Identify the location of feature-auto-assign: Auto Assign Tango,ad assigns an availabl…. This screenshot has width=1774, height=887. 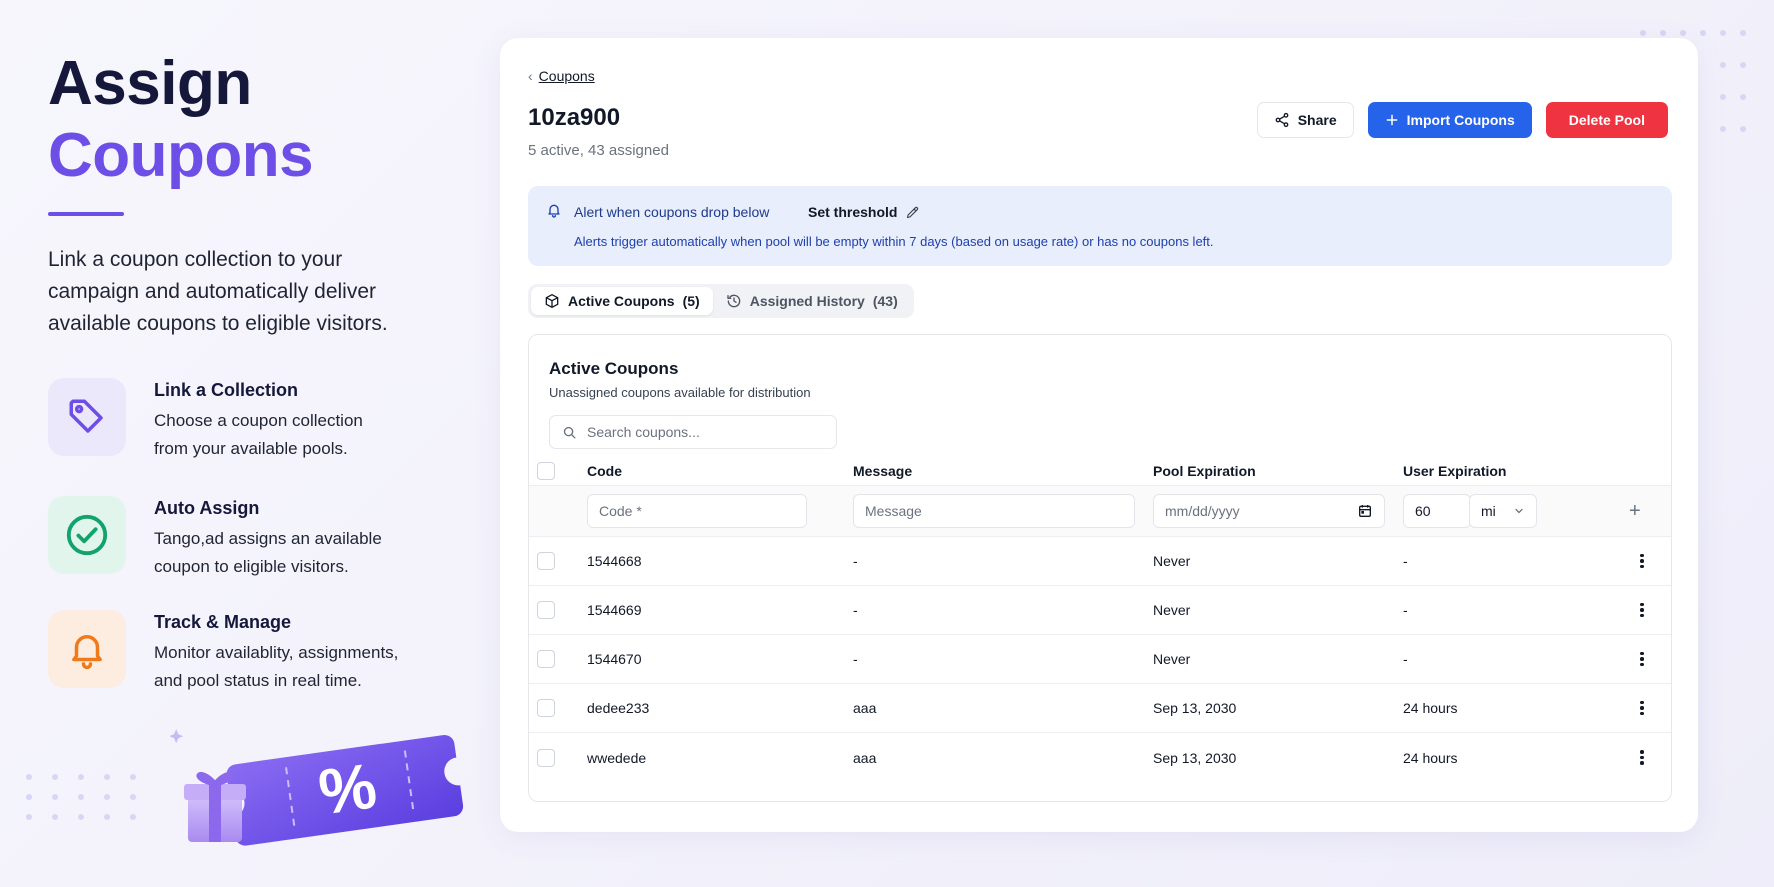
(238, 538).